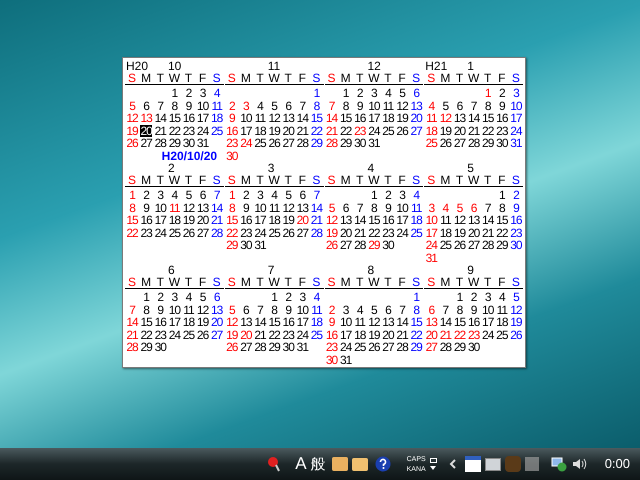 This screenshot has height=480, width=640. I want to click on calendar-day: 22, so click(345, 130).